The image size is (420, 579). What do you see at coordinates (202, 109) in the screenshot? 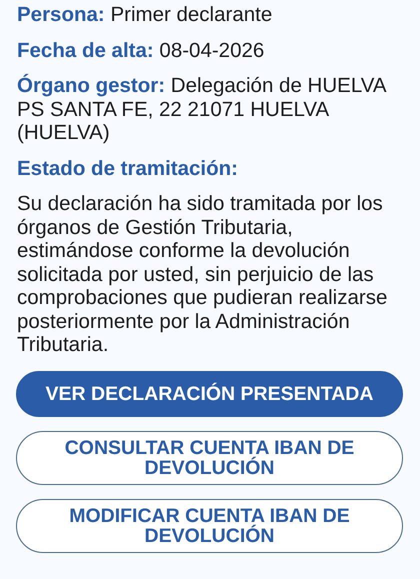
I see `field-line: Órgano gestor: Delegación de HUELVA PS SANTA FE, 22 21071 HUELVA (HUELVA)` at bounding box center [202, 109].